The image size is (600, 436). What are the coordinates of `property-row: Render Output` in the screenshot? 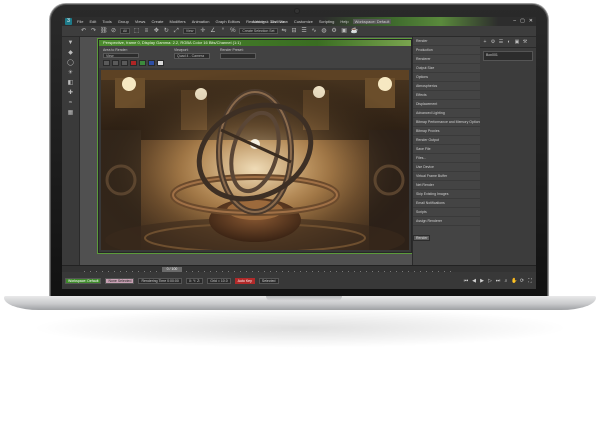 It's located at (446, 140).